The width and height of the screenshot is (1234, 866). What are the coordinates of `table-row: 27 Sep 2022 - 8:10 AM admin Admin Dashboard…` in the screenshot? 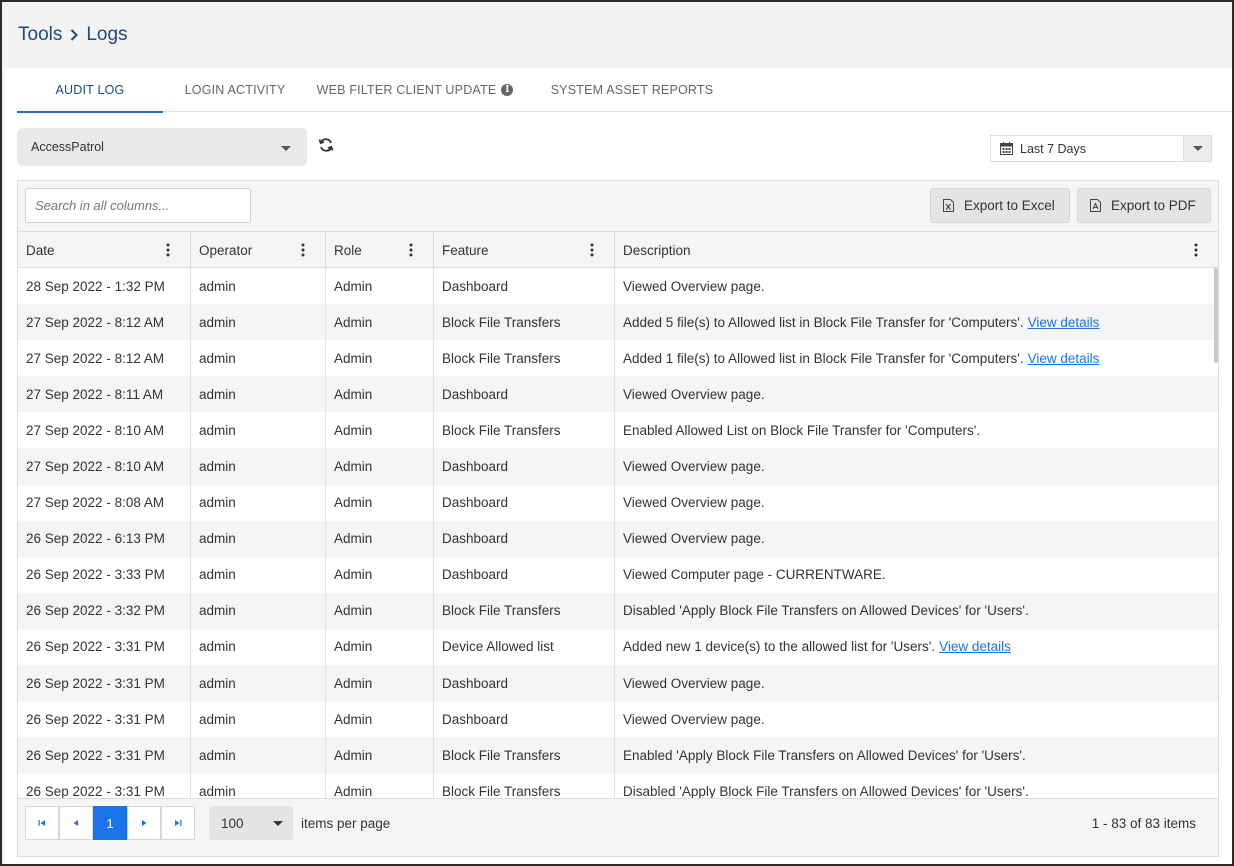 It's located at (618, 466).